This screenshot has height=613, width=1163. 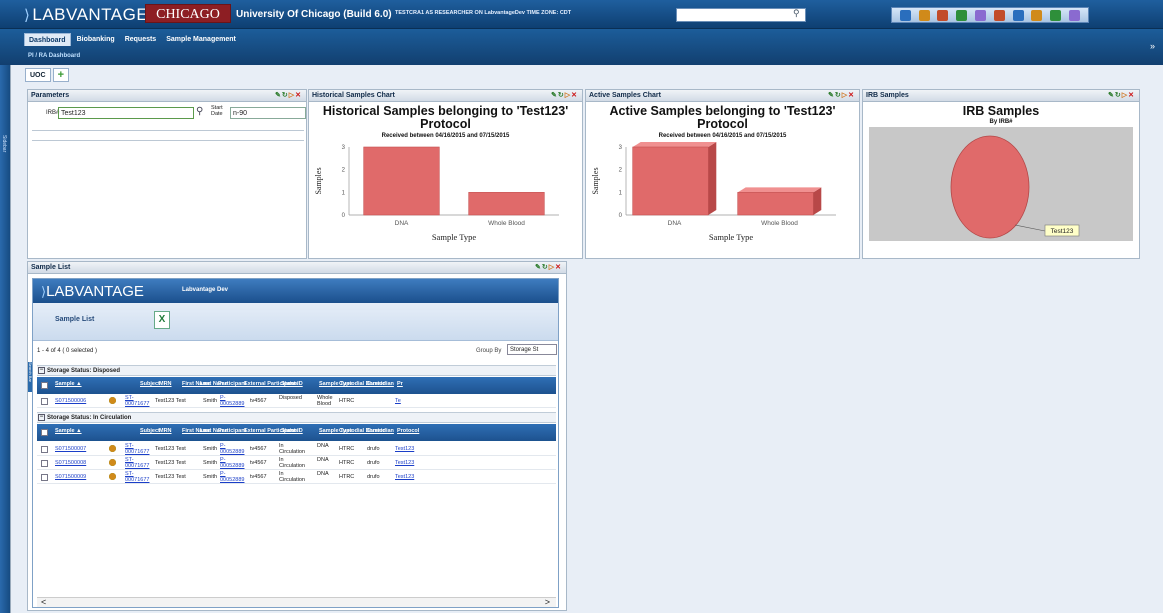 What do you see at coordinates (990, 187) in the screenshot?
I see `pie-slice-test123` at bounding box center [990, 187].